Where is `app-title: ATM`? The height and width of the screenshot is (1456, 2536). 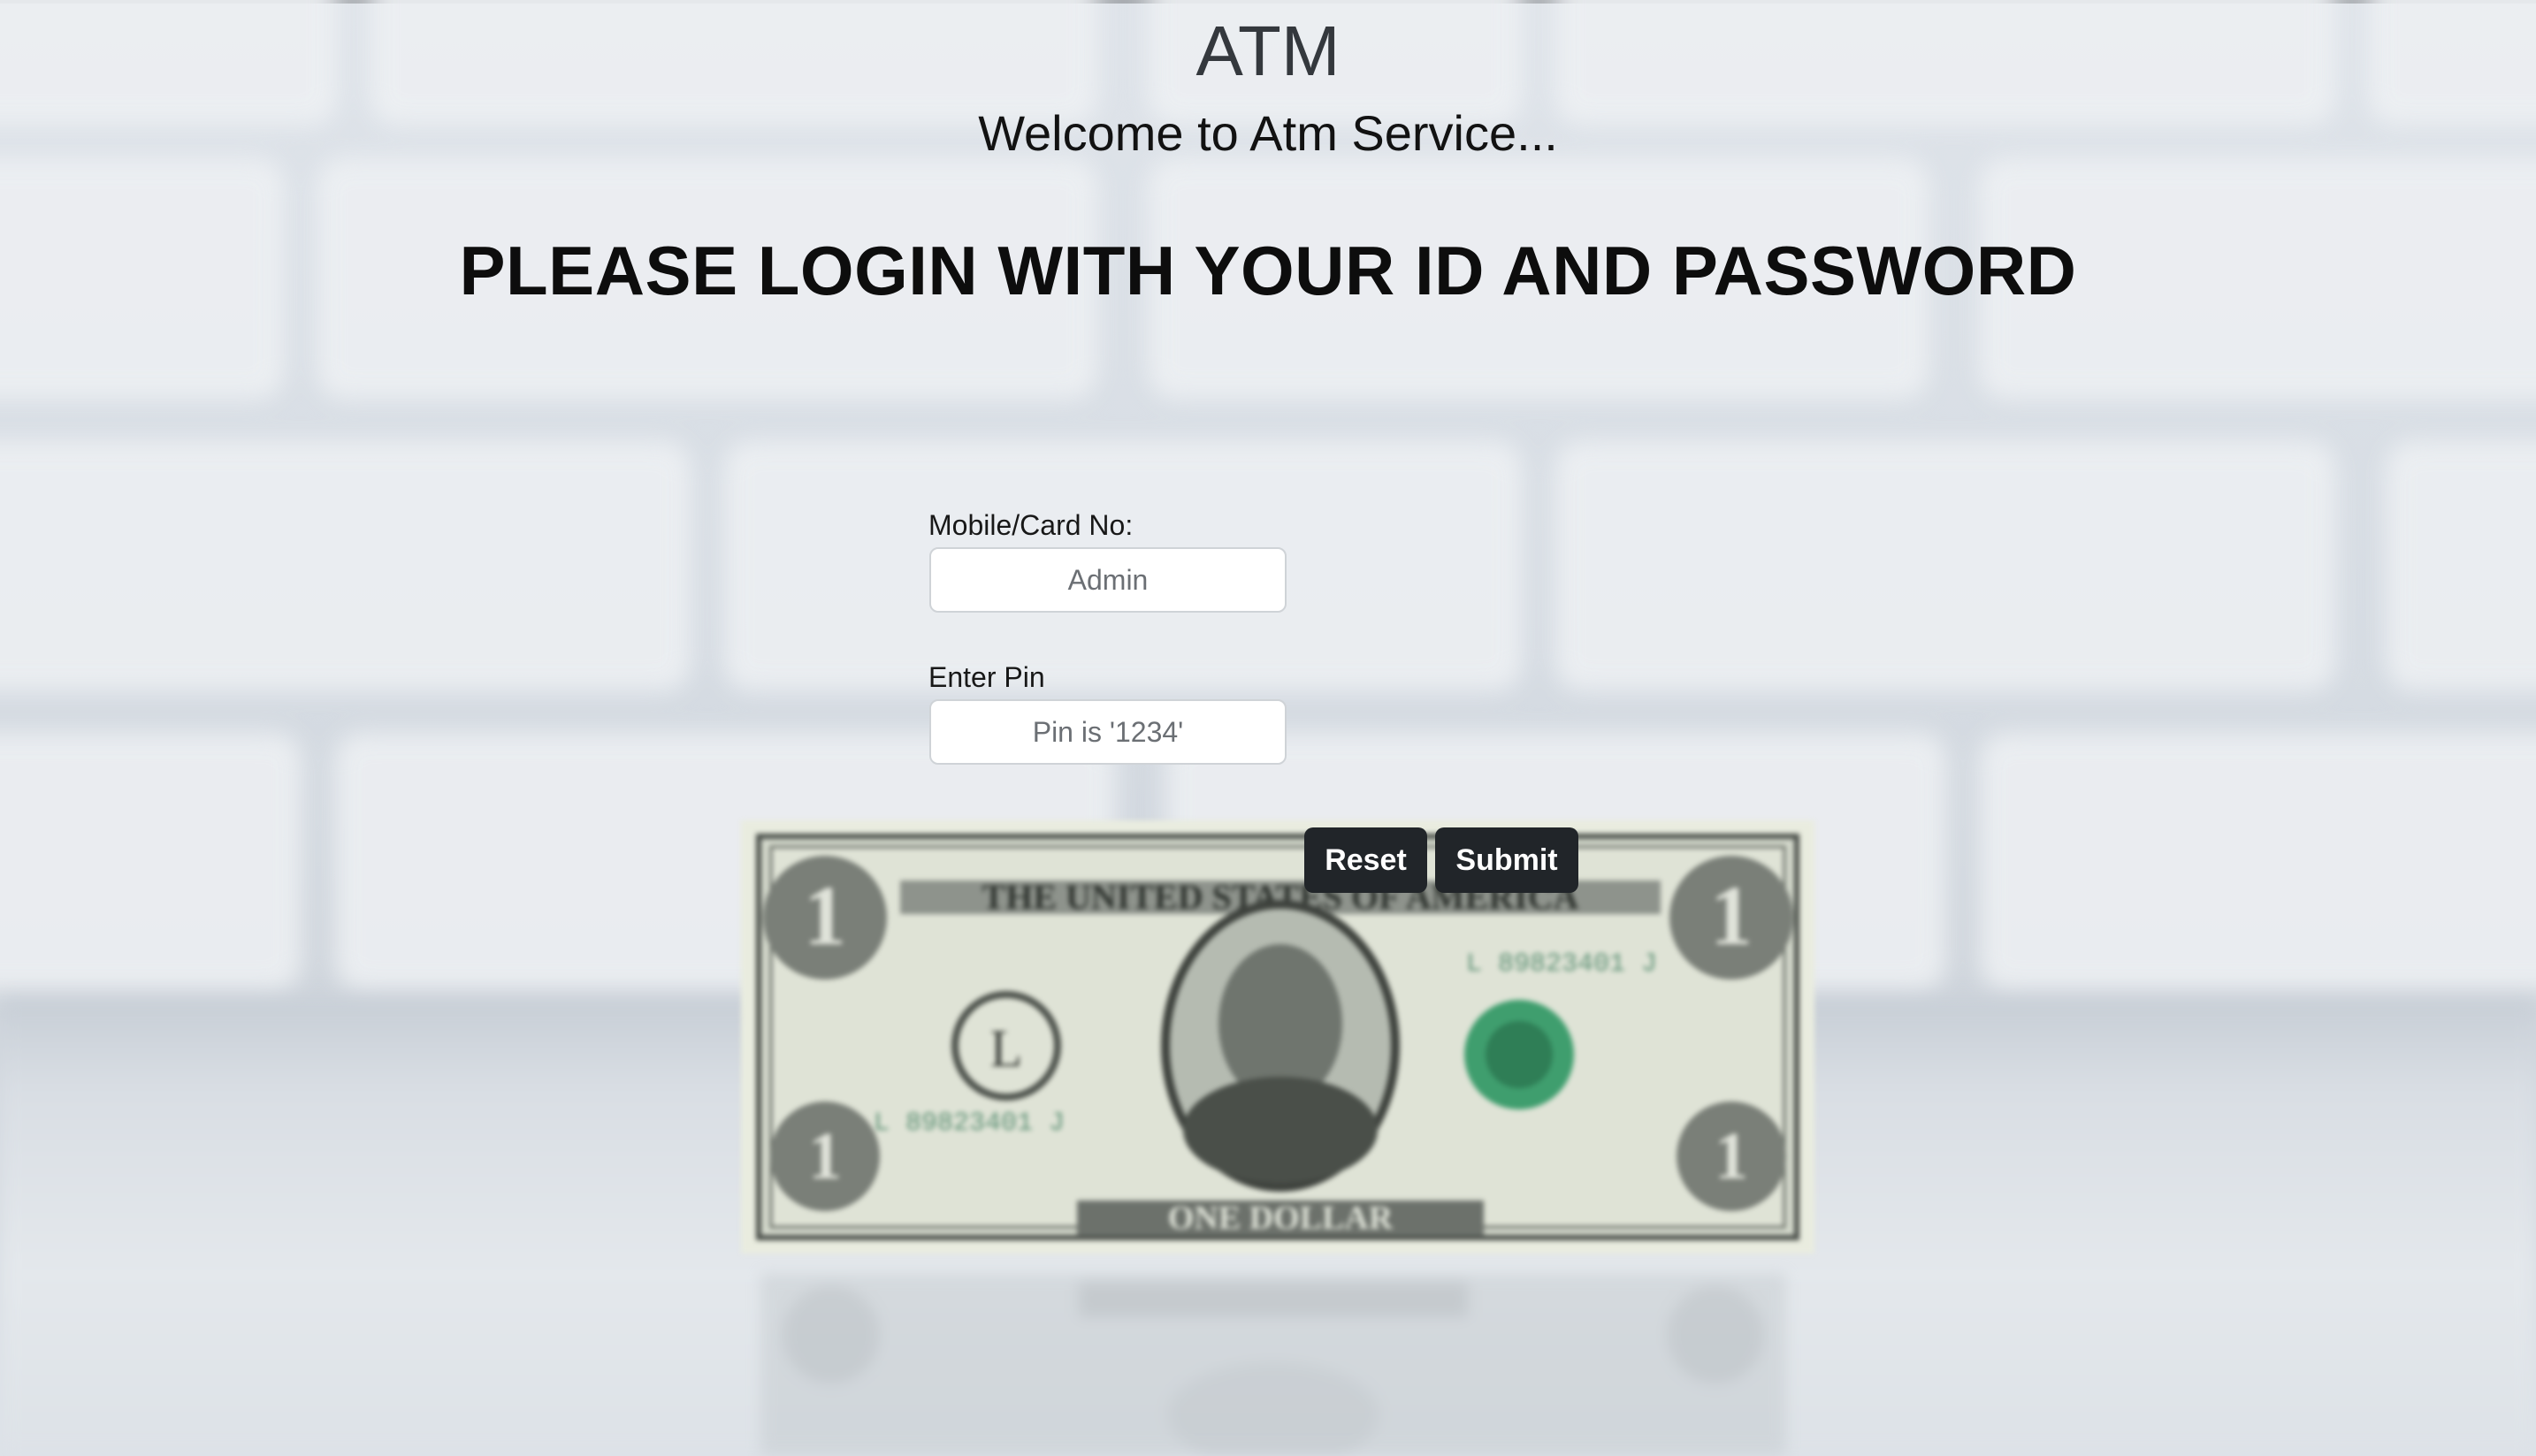 app-title: ATM is located at coordinates (1268, 50).